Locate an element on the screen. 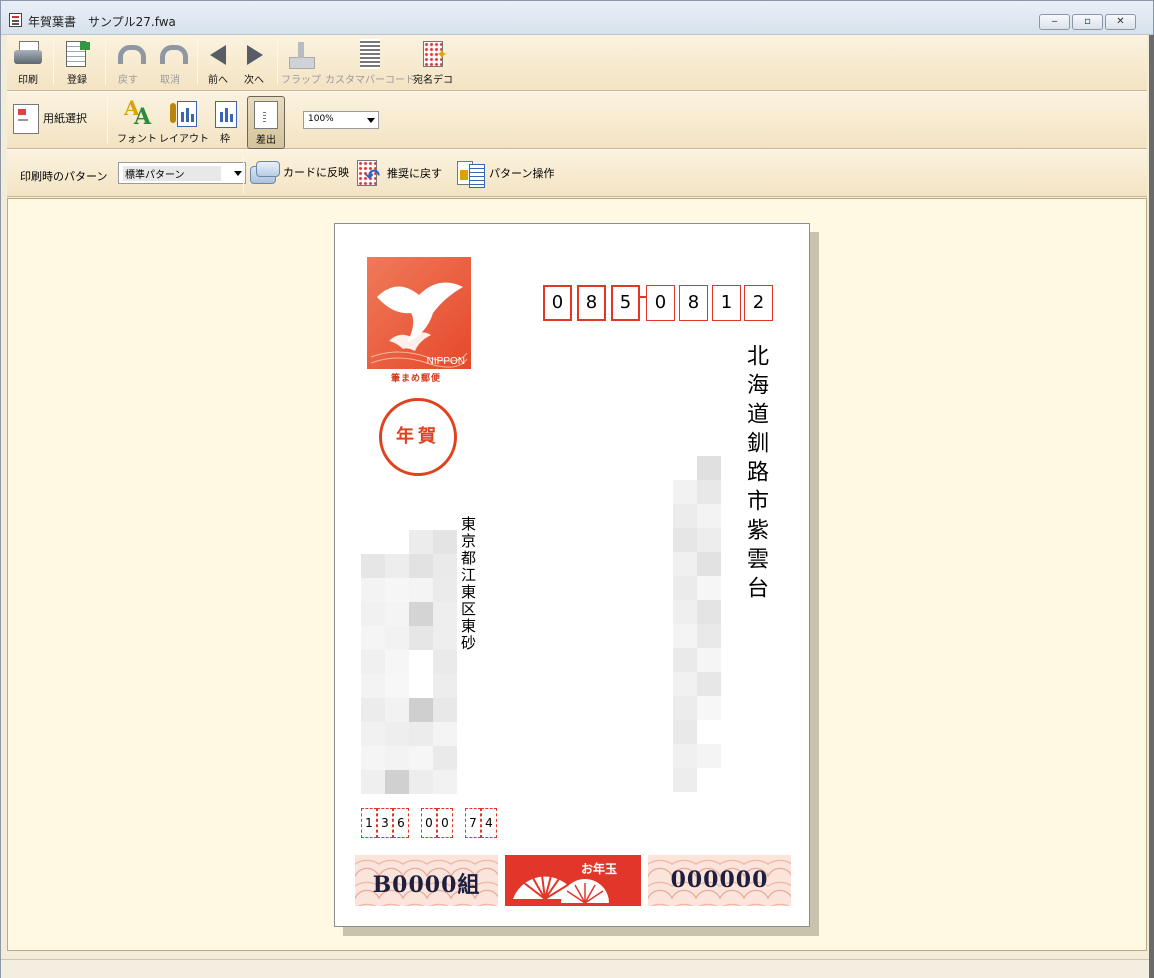  apply-card-button: カードに反映 is located at coordinates (299, 172).